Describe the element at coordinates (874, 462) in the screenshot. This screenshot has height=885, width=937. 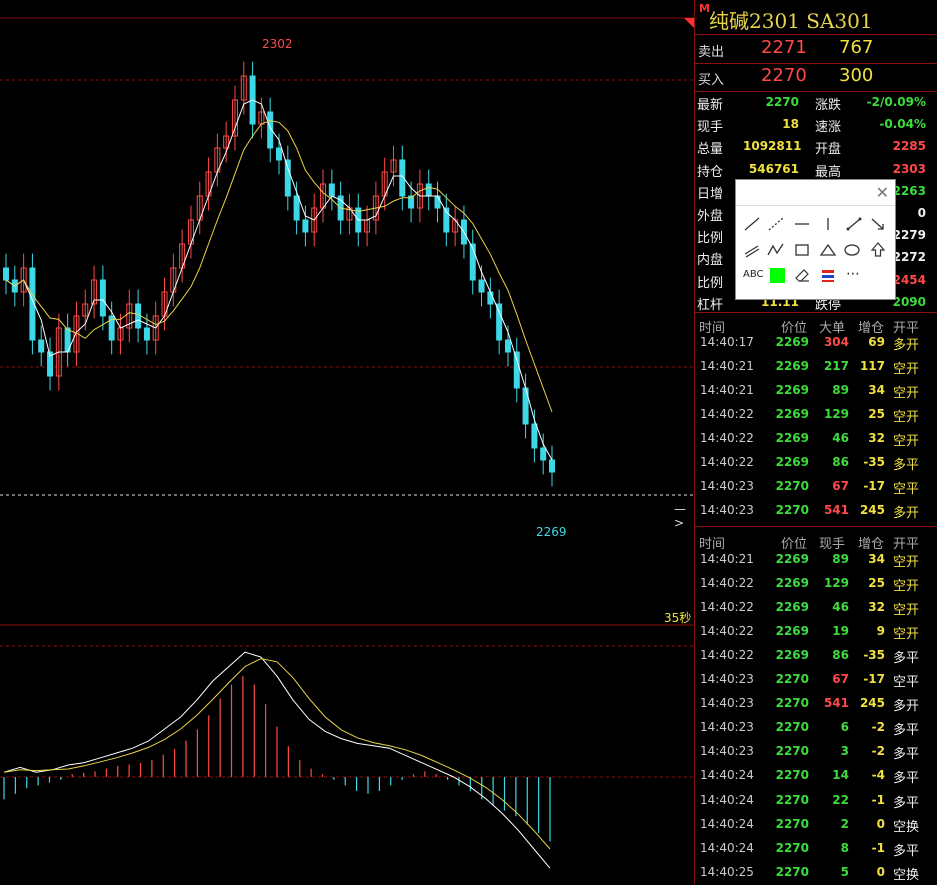
I see `cell-open-interest-change: -35` at that location.